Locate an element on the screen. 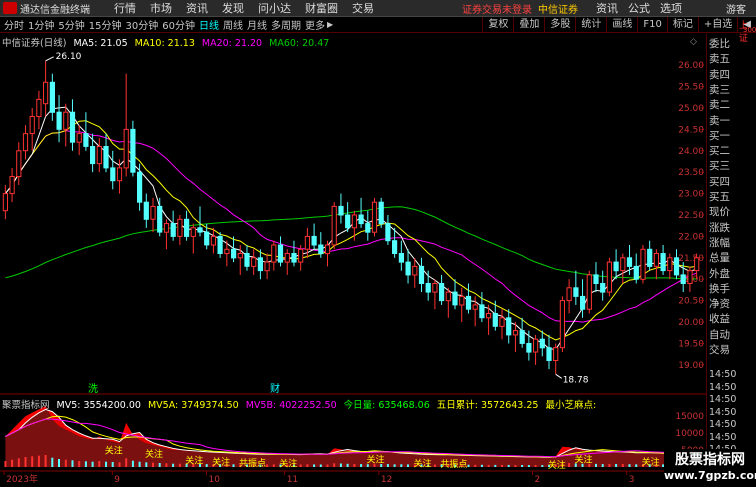  mark-button: 标记 is located at coordinates (682, 24).